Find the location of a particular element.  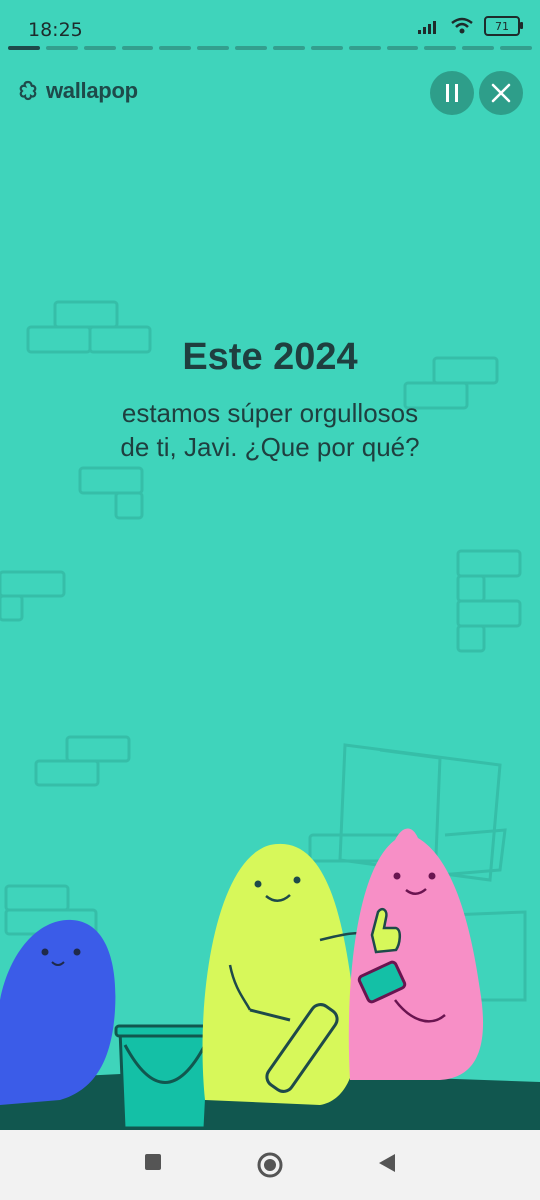

status-time: 18:25 is located at coordinates (55, 30).